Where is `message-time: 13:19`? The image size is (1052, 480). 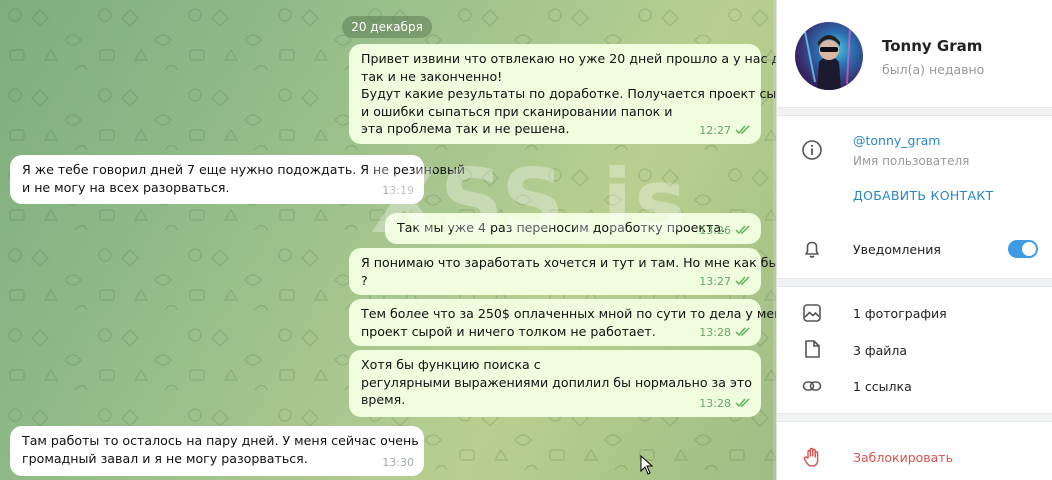 message-time: 13:19 is located at coordinates (398, 190).